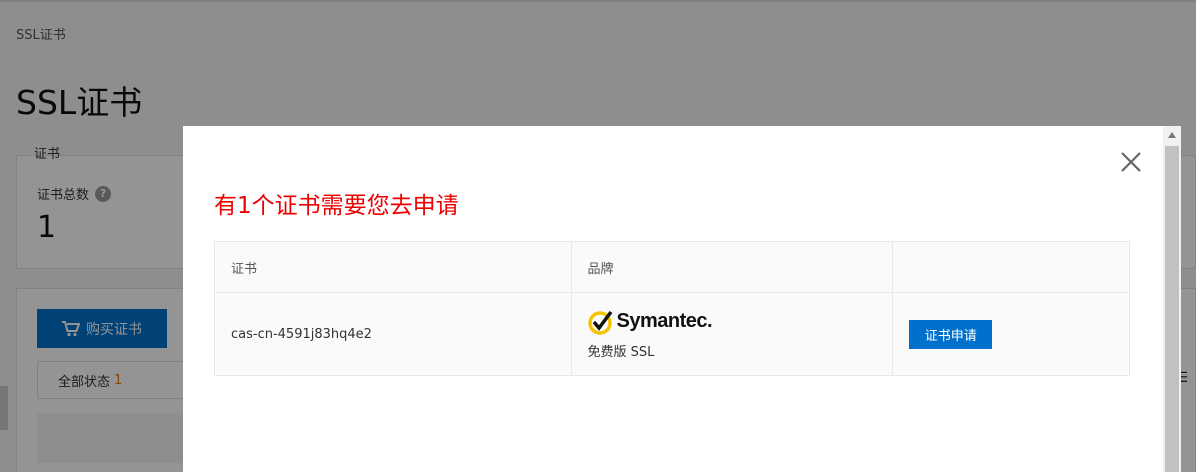  Describe the element at coordinates (393, 334) in the screenshot. I see `cert-name-cell: cas-cn-4591j83hq4e2` at that location.